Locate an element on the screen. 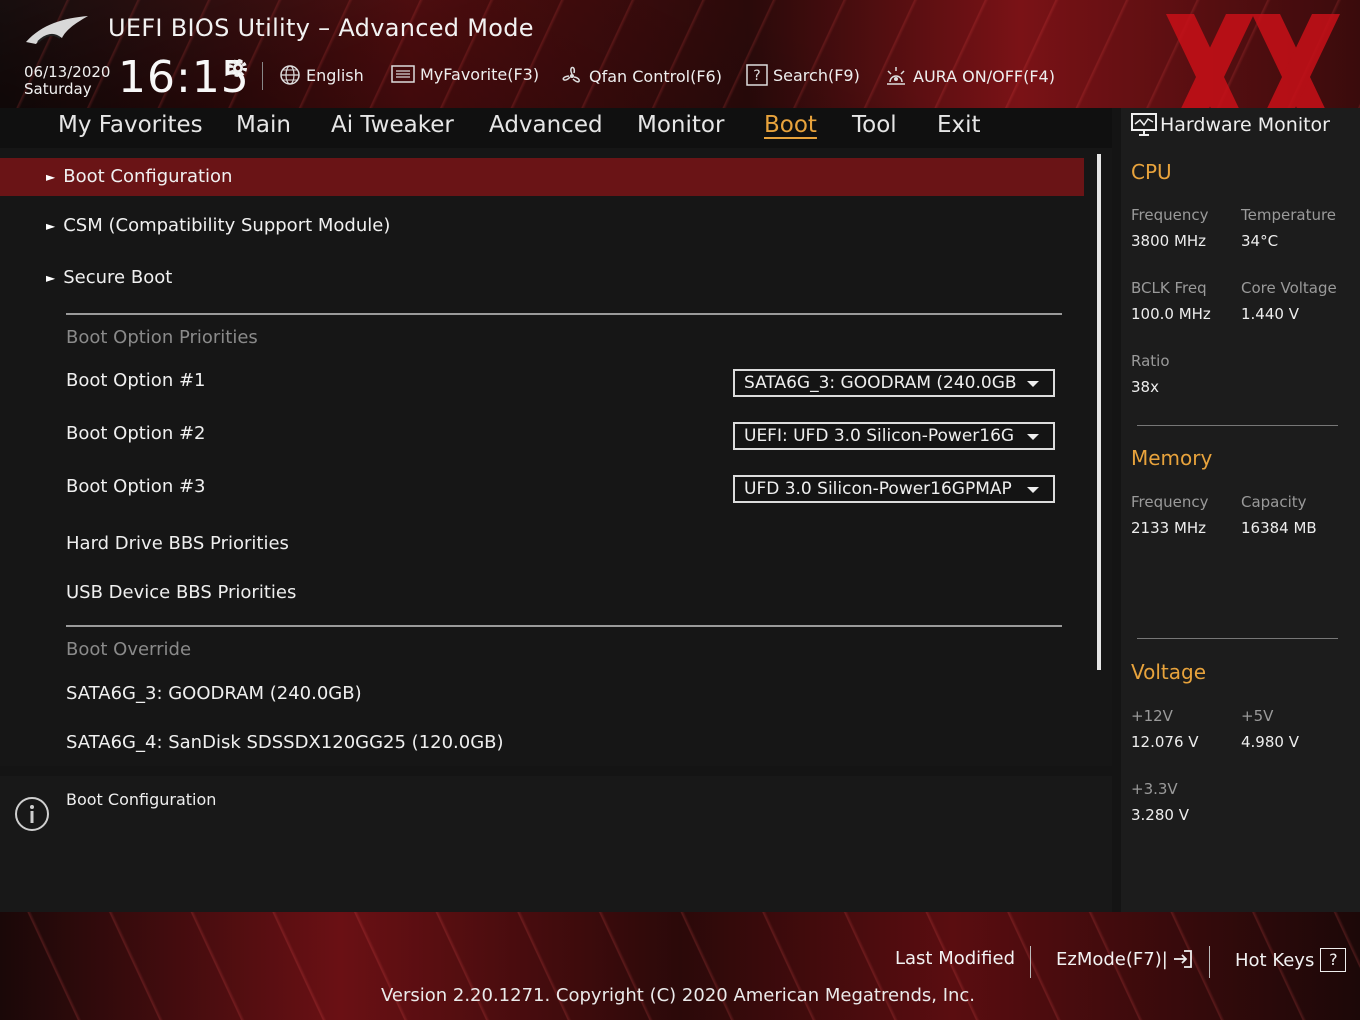 The width and height of the screenshot is (1360, 1020). submenu-csm: ► CSM (Compatibility Support Module) is located at coordinates (218, 225).